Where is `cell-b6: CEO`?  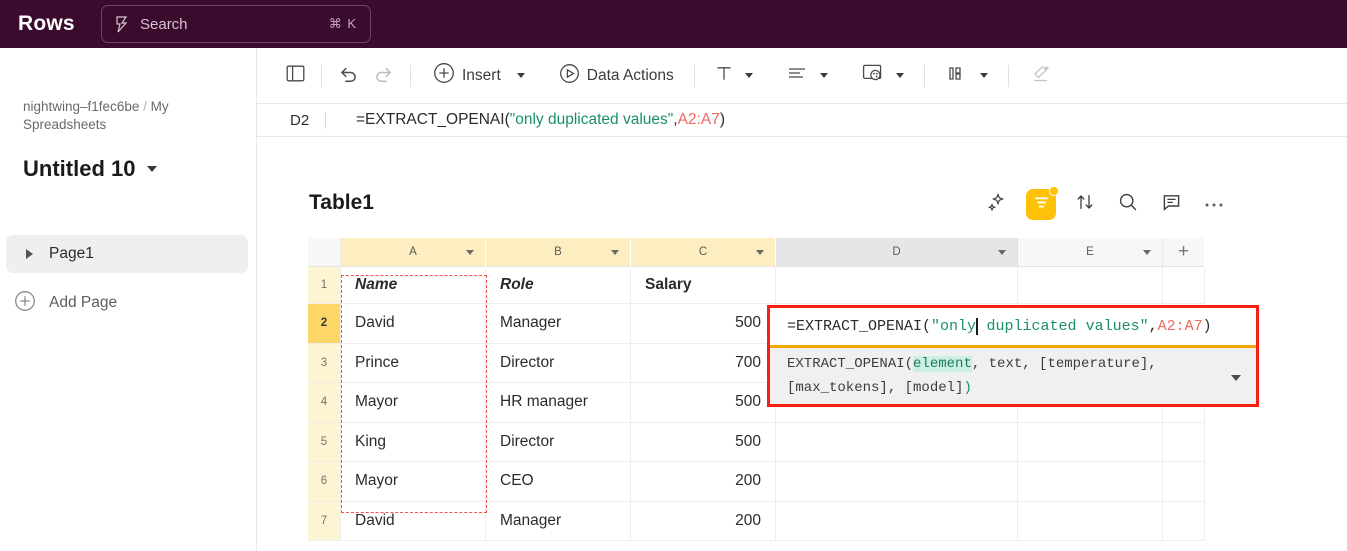
cell-b6: CEO is located at coordinates (558, 482).